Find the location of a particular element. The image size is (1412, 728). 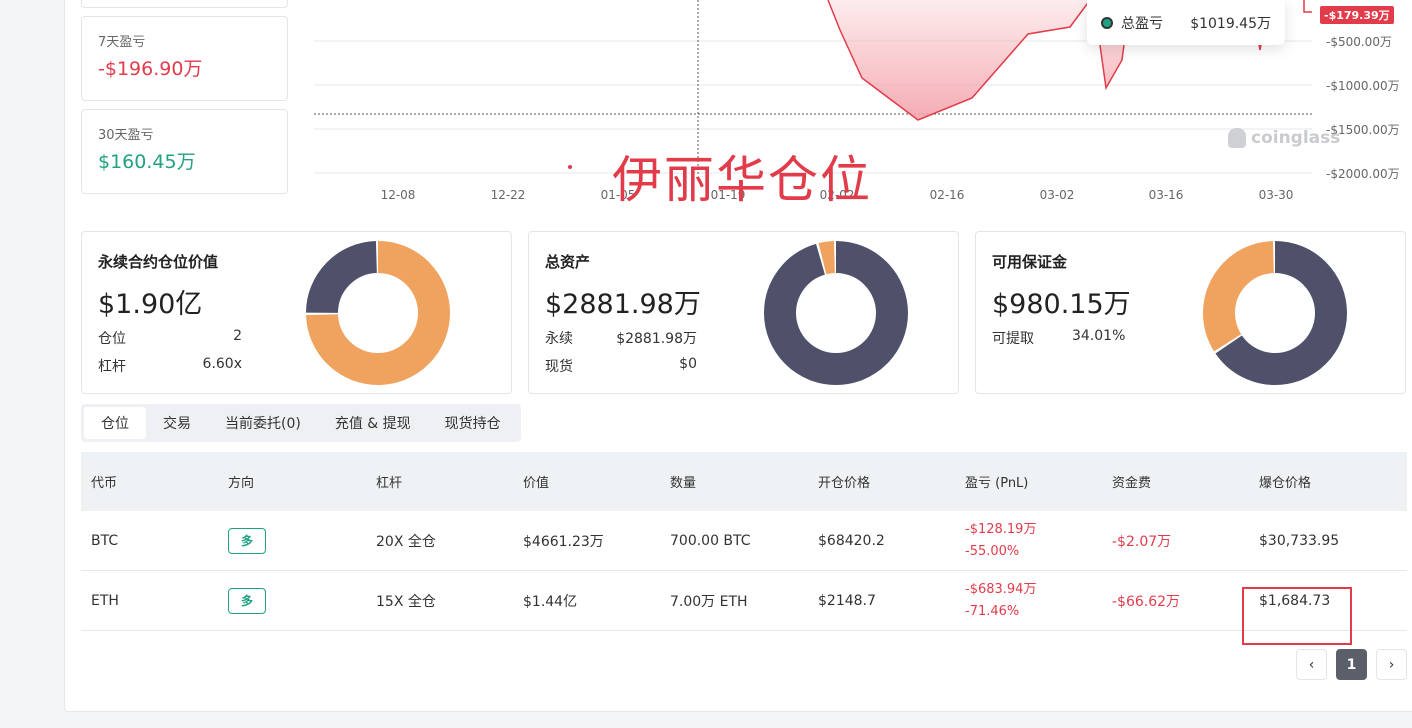

row-key: 可提取 is located at coordinates (1013, 339).